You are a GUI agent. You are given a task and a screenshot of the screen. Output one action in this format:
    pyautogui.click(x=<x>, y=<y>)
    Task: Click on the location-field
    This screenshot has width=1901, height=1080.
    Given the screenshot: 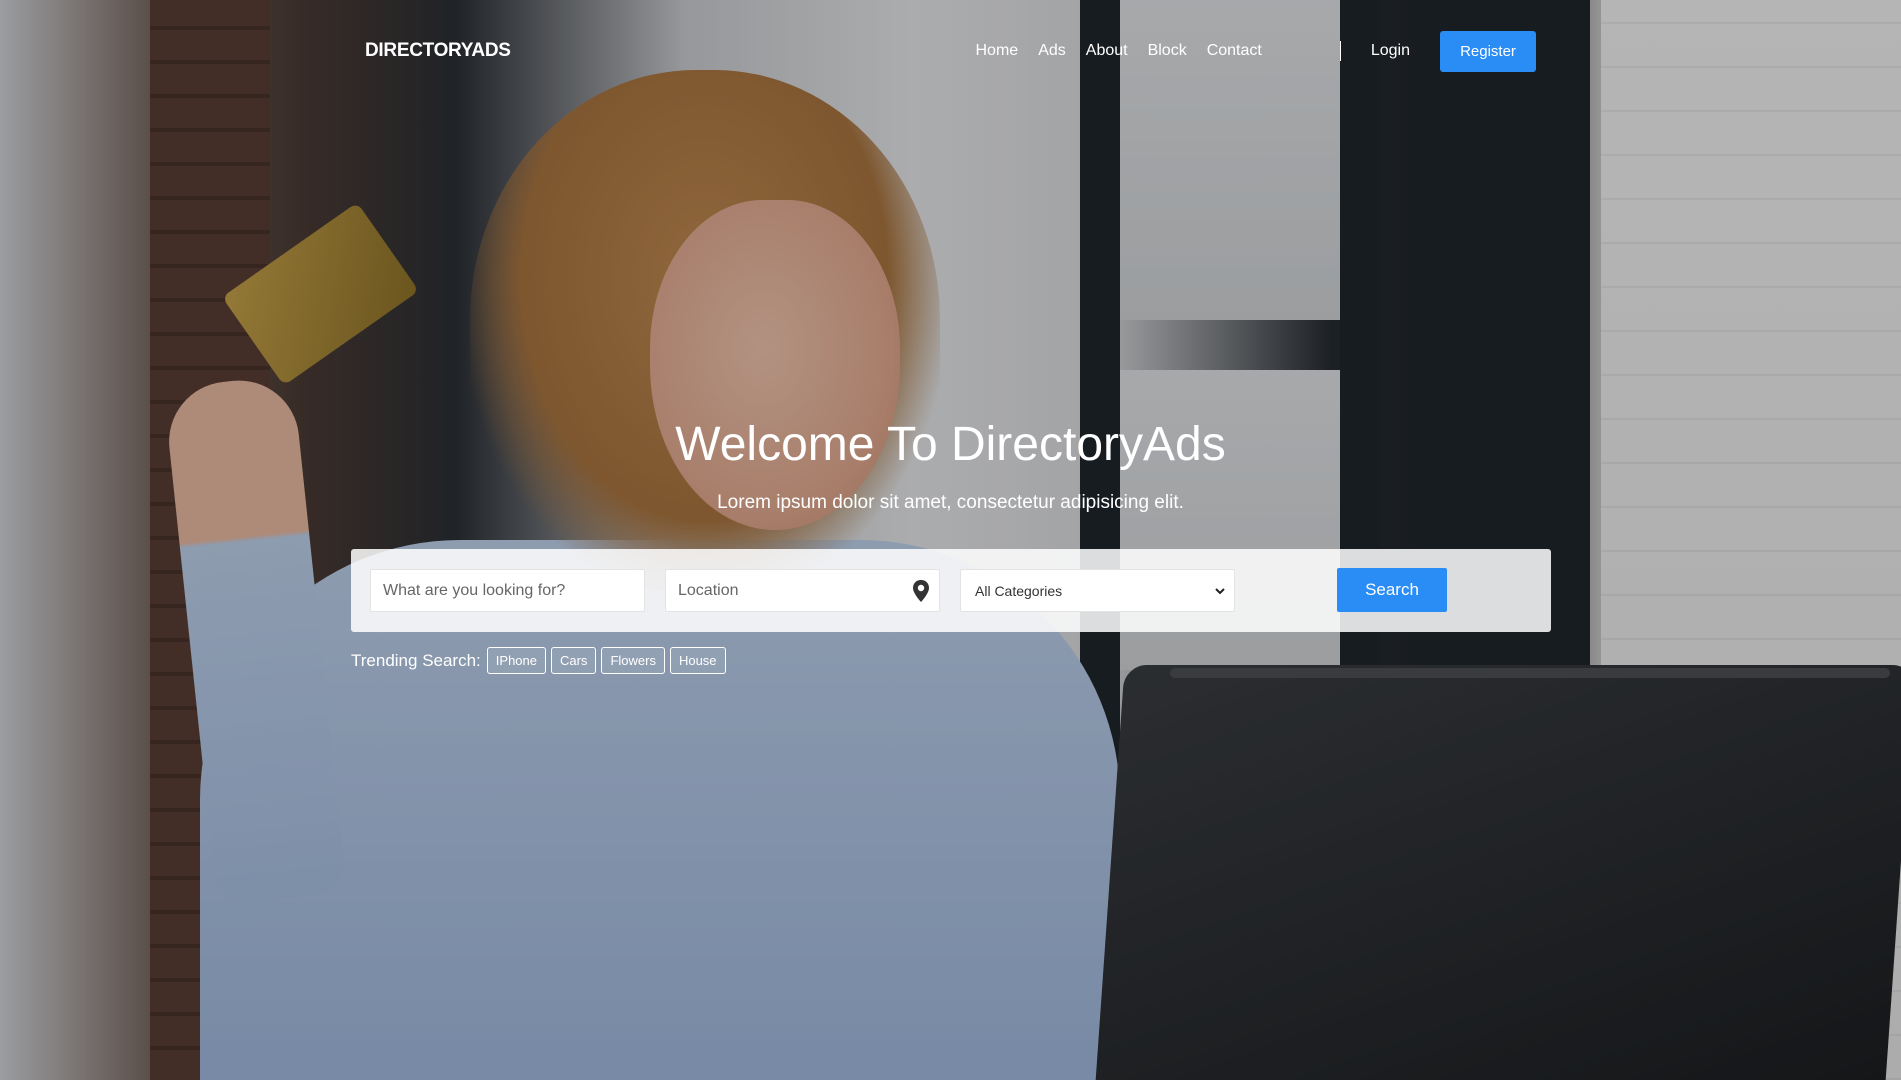 What is the action you would take?
    pyautogui.click(x=802, y=590)
    